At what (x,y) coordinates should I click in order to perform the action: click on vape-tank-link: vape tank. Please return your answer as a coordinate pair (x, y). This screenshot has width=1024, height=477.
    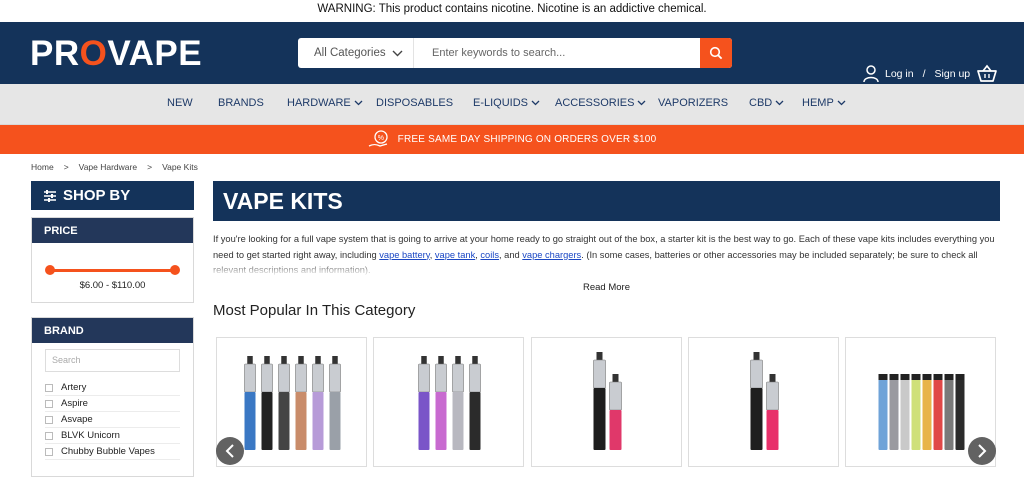
    Looking at the image, I should click on (455, 255).